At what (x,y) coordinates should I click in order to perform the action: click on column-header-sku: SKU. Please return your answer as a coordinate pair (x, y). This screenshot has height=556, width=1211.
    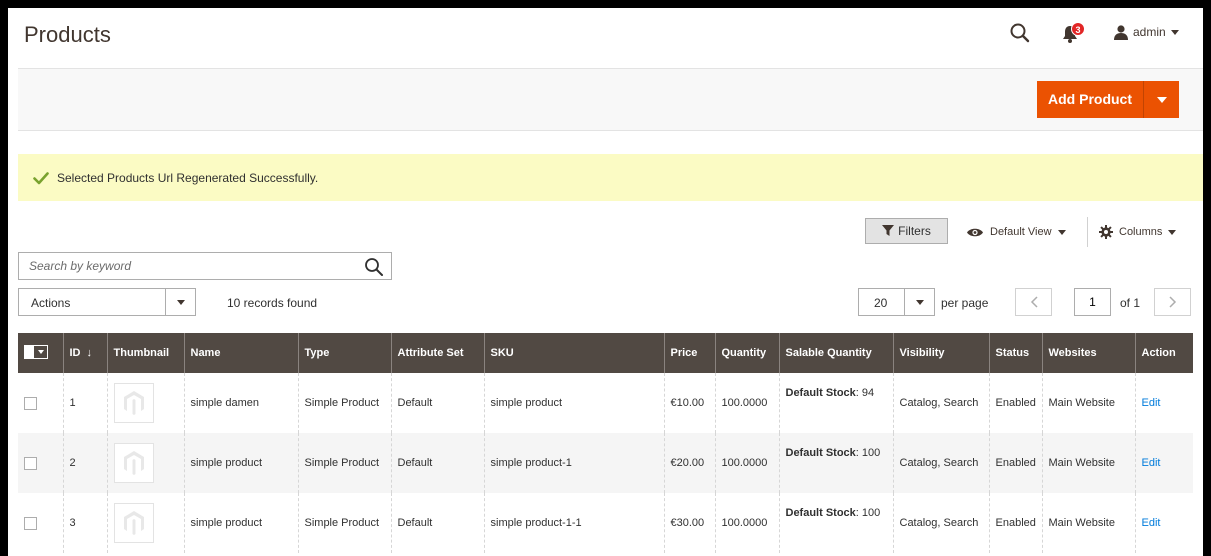
    Looking at the image, I should click on (573, 353).